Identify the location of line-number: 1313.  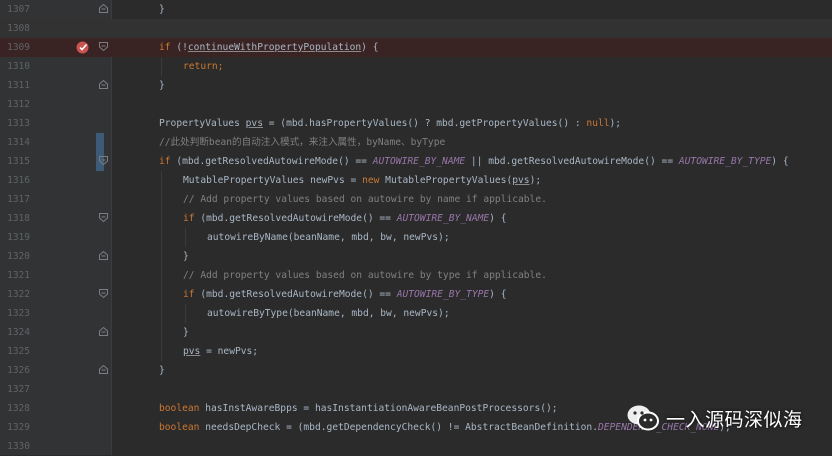
(18, 123).